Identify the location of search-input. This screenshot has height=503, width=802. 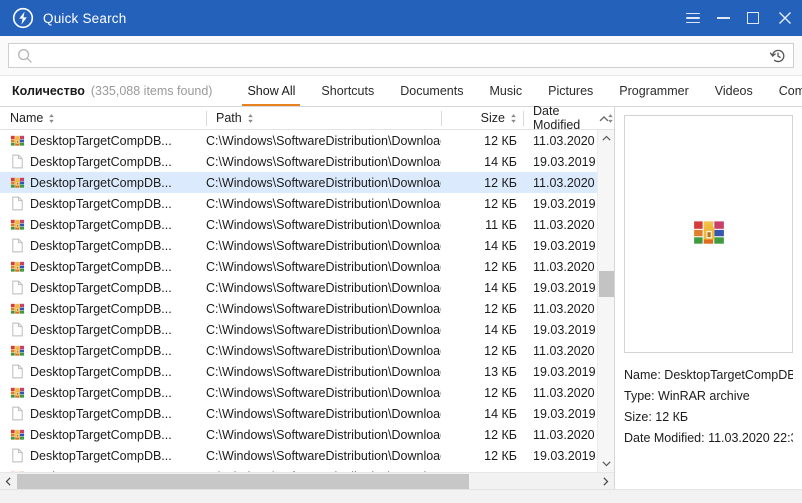
(402, 55).